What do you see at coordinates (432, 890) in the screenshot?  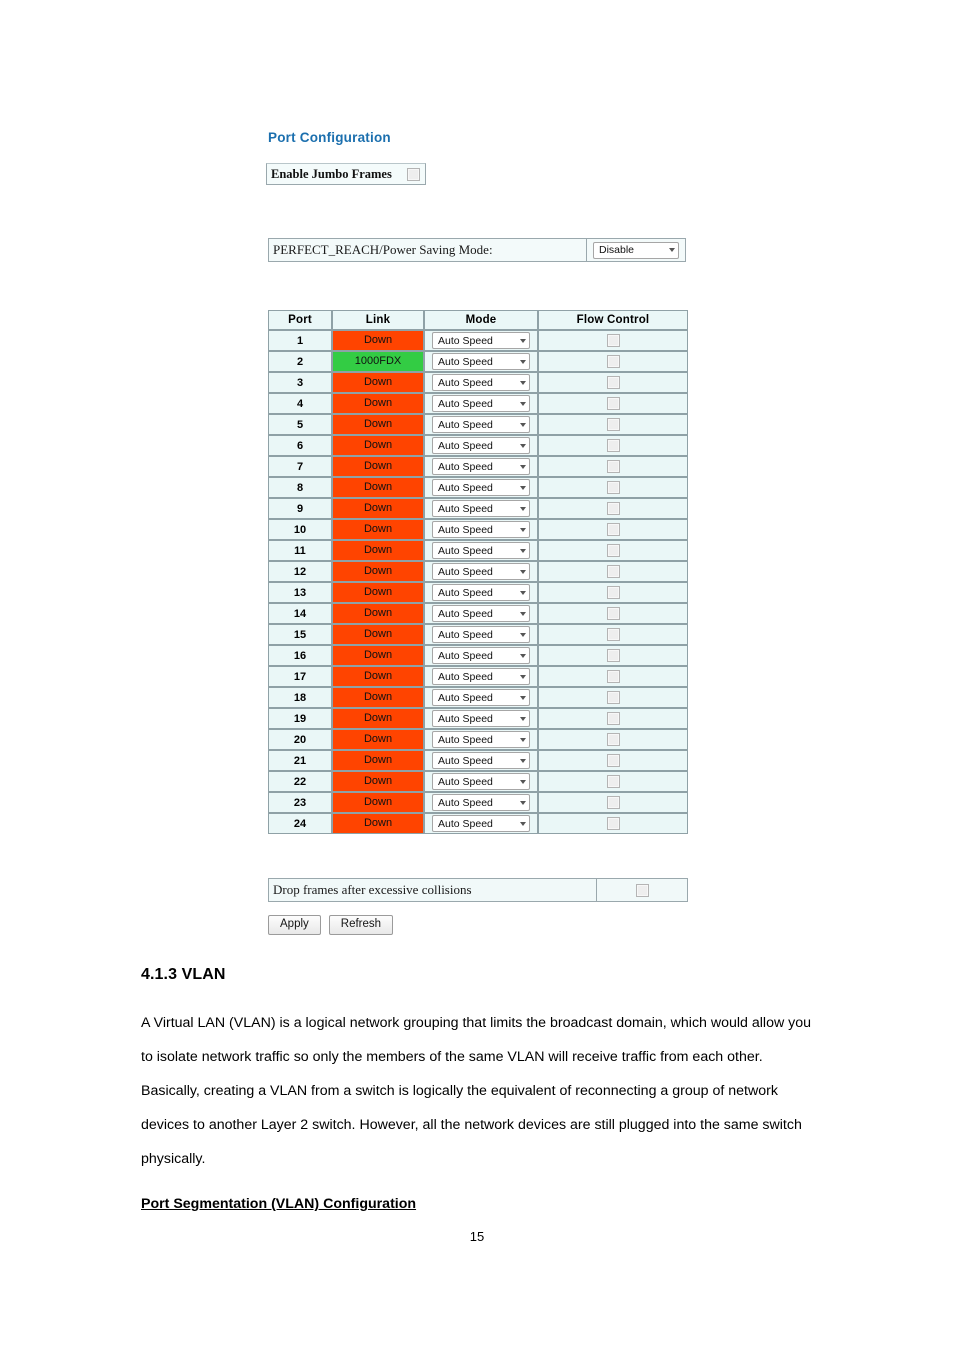 I see `drop-frames-label-cell: Drop frames after excessive collisions` at bounding box center [432, 890].